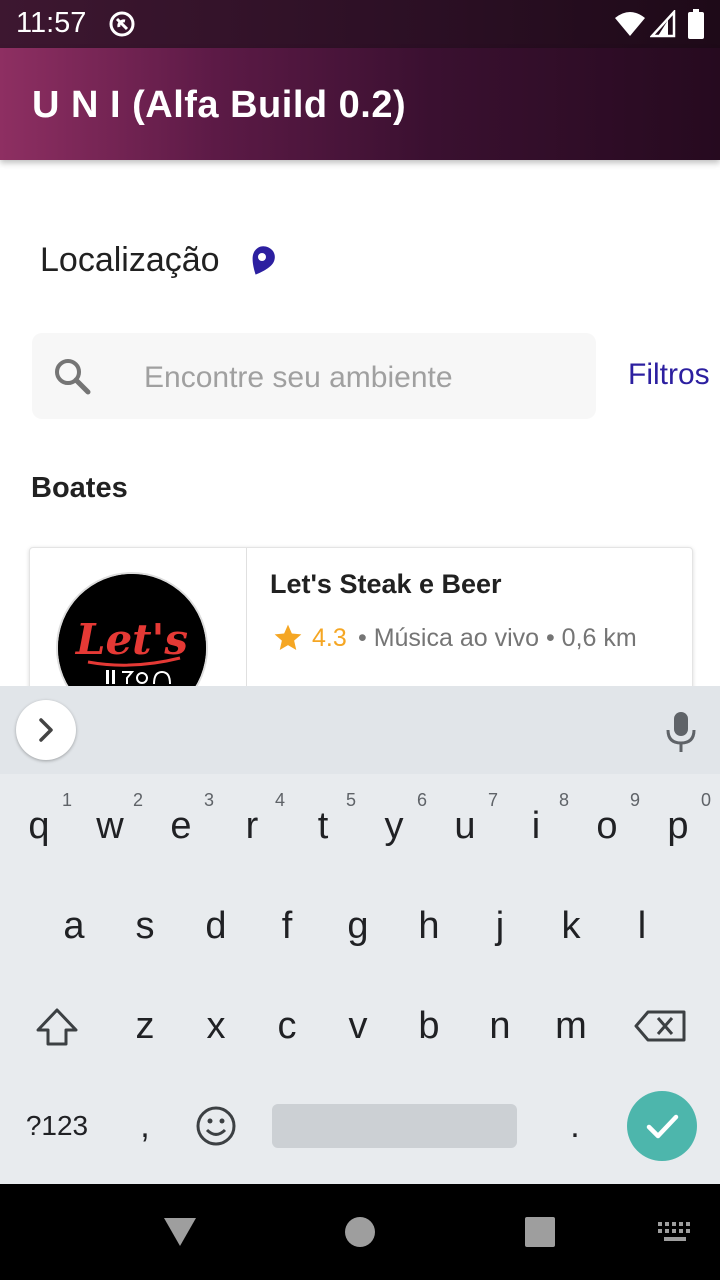 The image size is (720, 1280). What do you see at coordinates (705, 800) in the screenshot?
I see `key-hint: 0` at bounding box center [705, 800].